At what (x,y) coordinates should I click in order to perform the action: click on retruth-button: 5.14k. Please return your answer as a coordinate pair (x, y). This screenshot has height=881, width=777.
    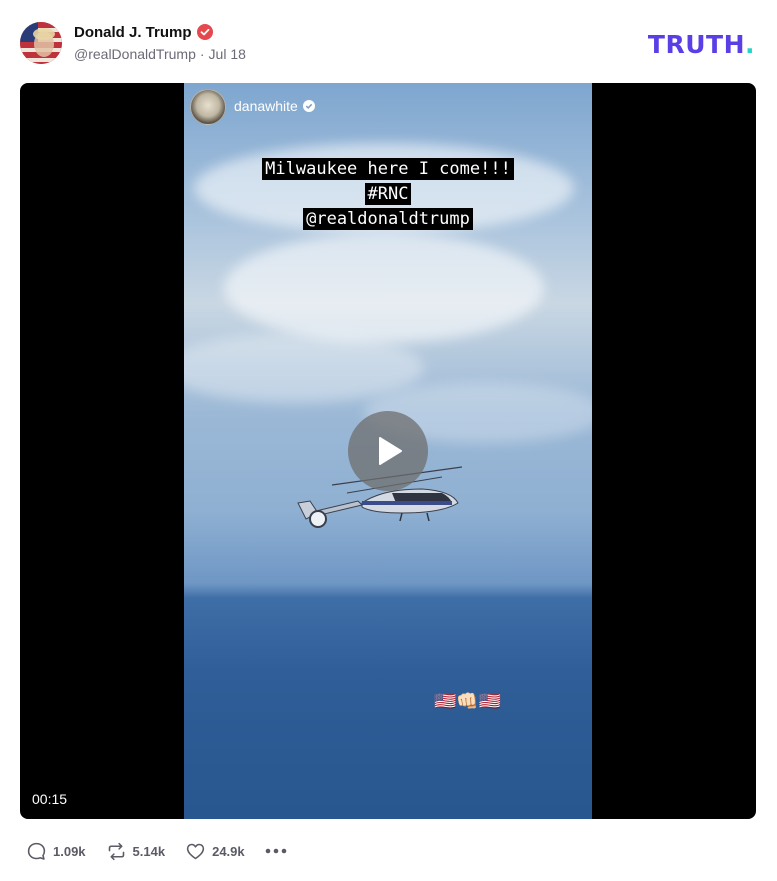
    Looking at the image, I should click on (136, 851).